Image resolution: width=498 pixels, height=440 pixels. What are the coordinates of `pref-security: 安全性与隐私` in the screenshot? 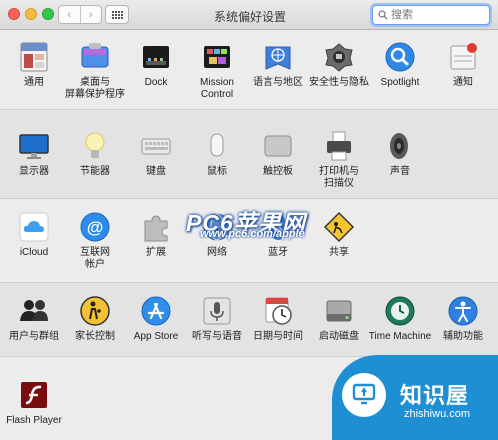 It's located at (339, 65).